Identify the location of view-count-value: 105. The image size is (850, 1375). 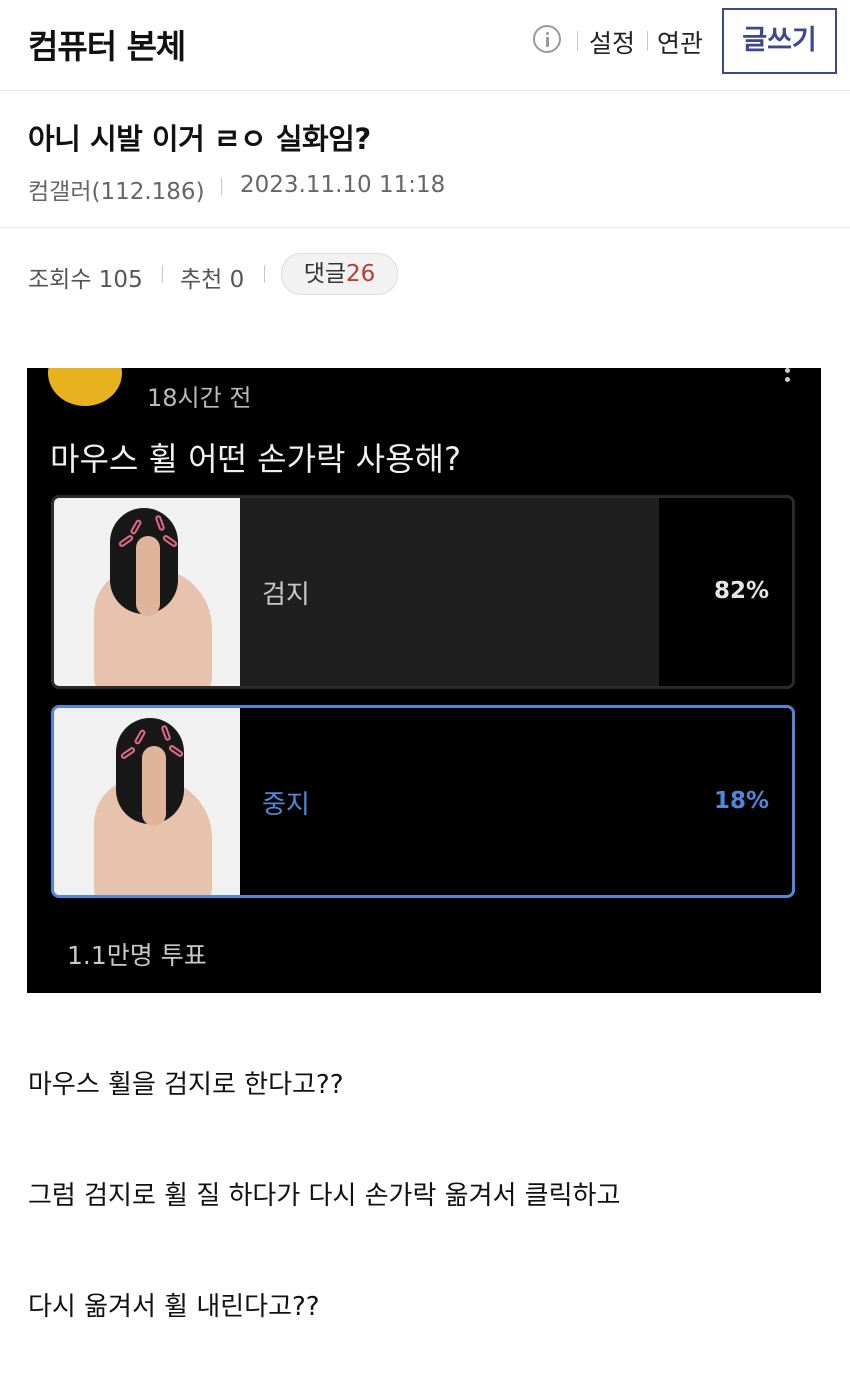
(120, 280).